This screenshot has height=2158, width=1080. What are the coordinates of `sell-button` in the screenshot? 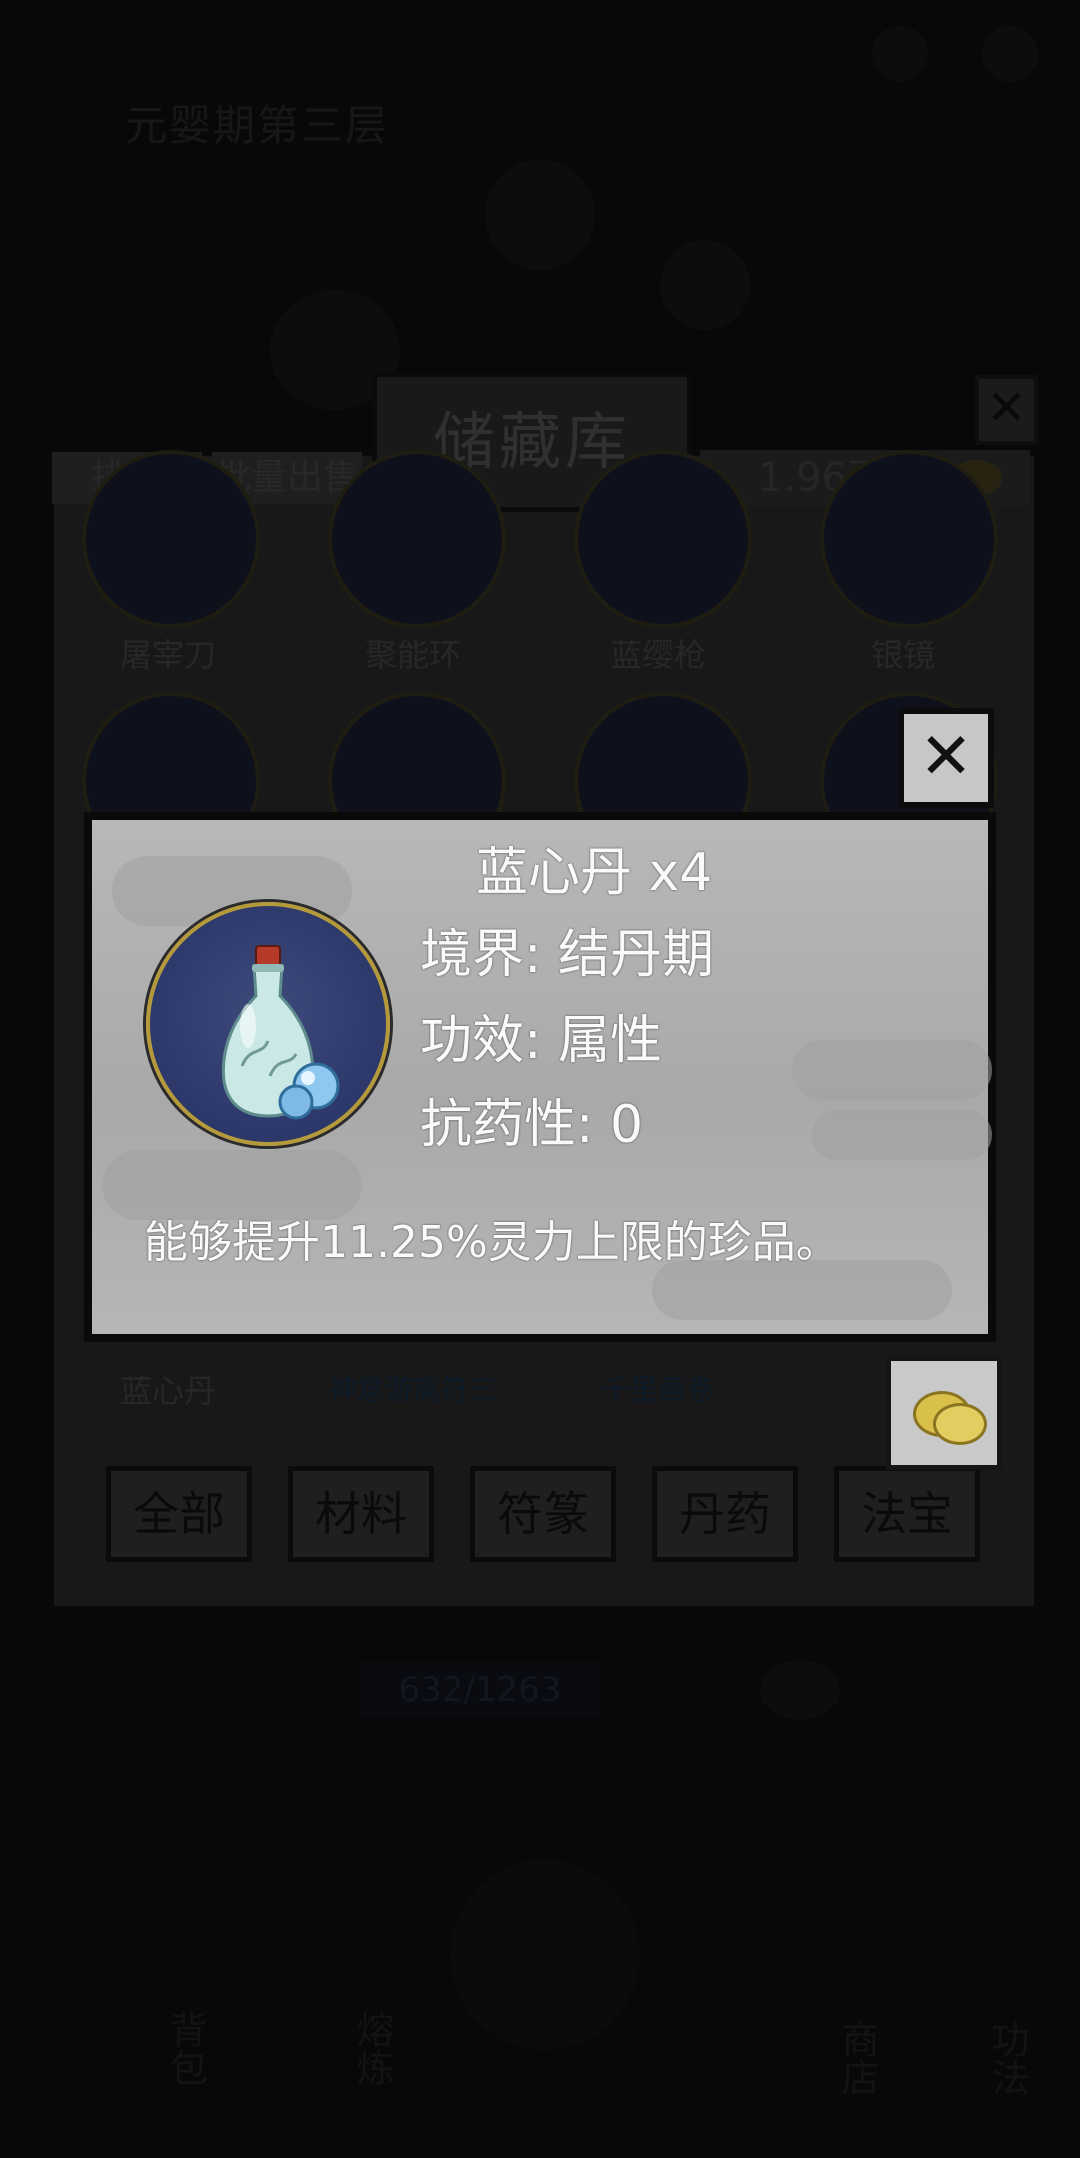 It's located at (944, 1413).